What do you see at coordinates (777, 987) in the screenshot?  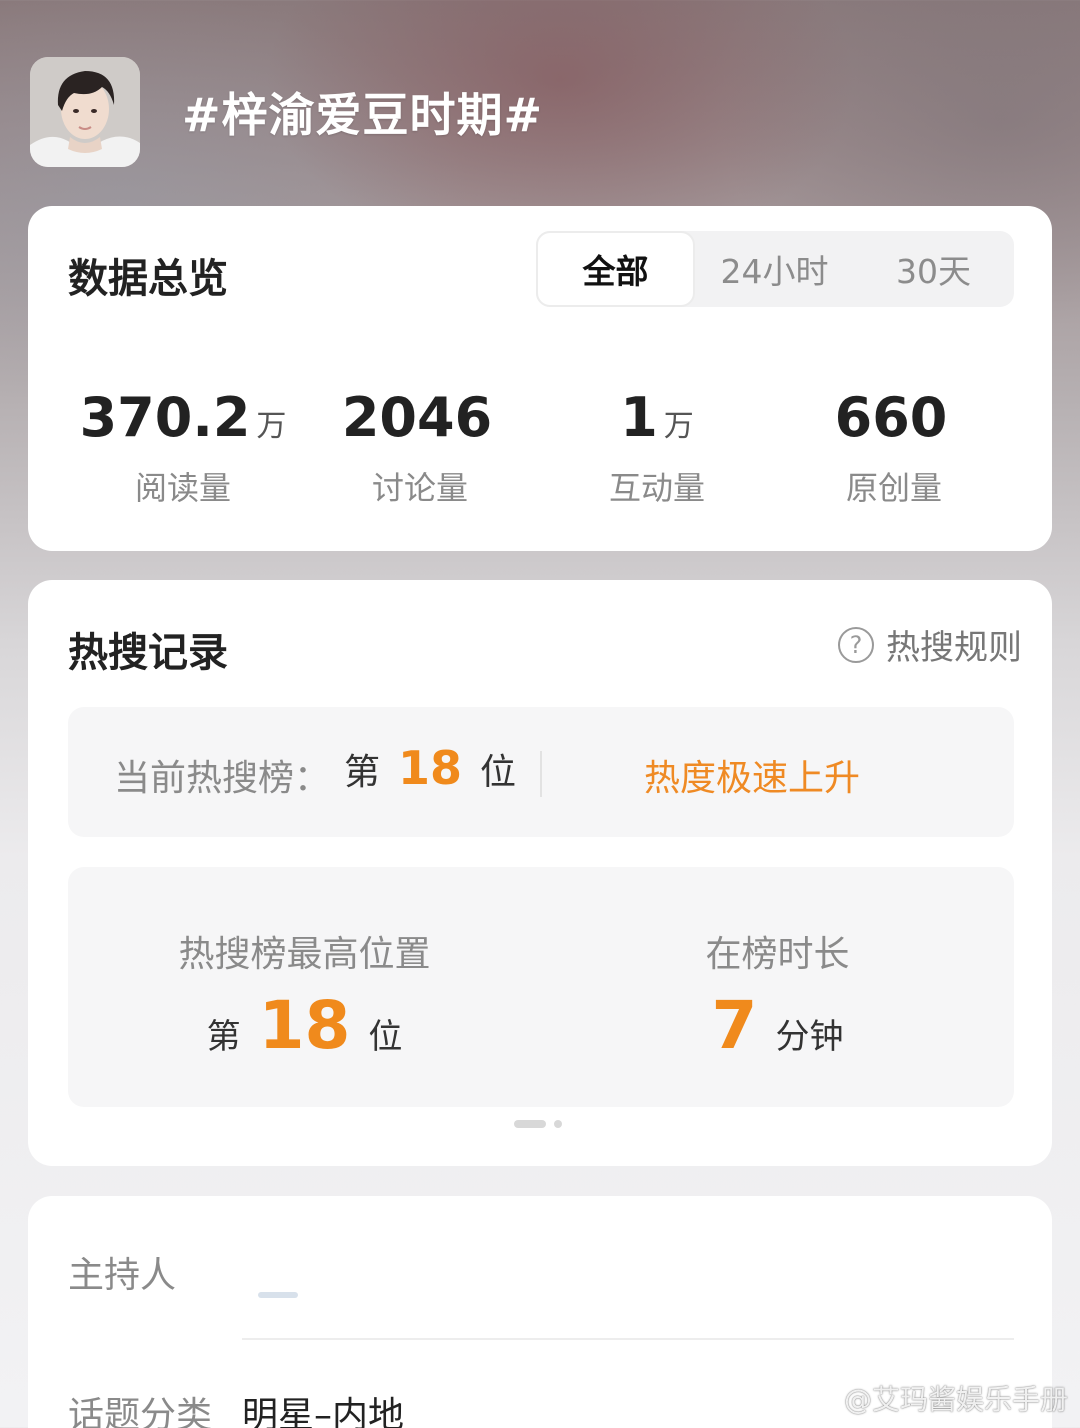 I see `on-list-duration: 在榜时长 7 分钟` at bounding box center [777, 987].